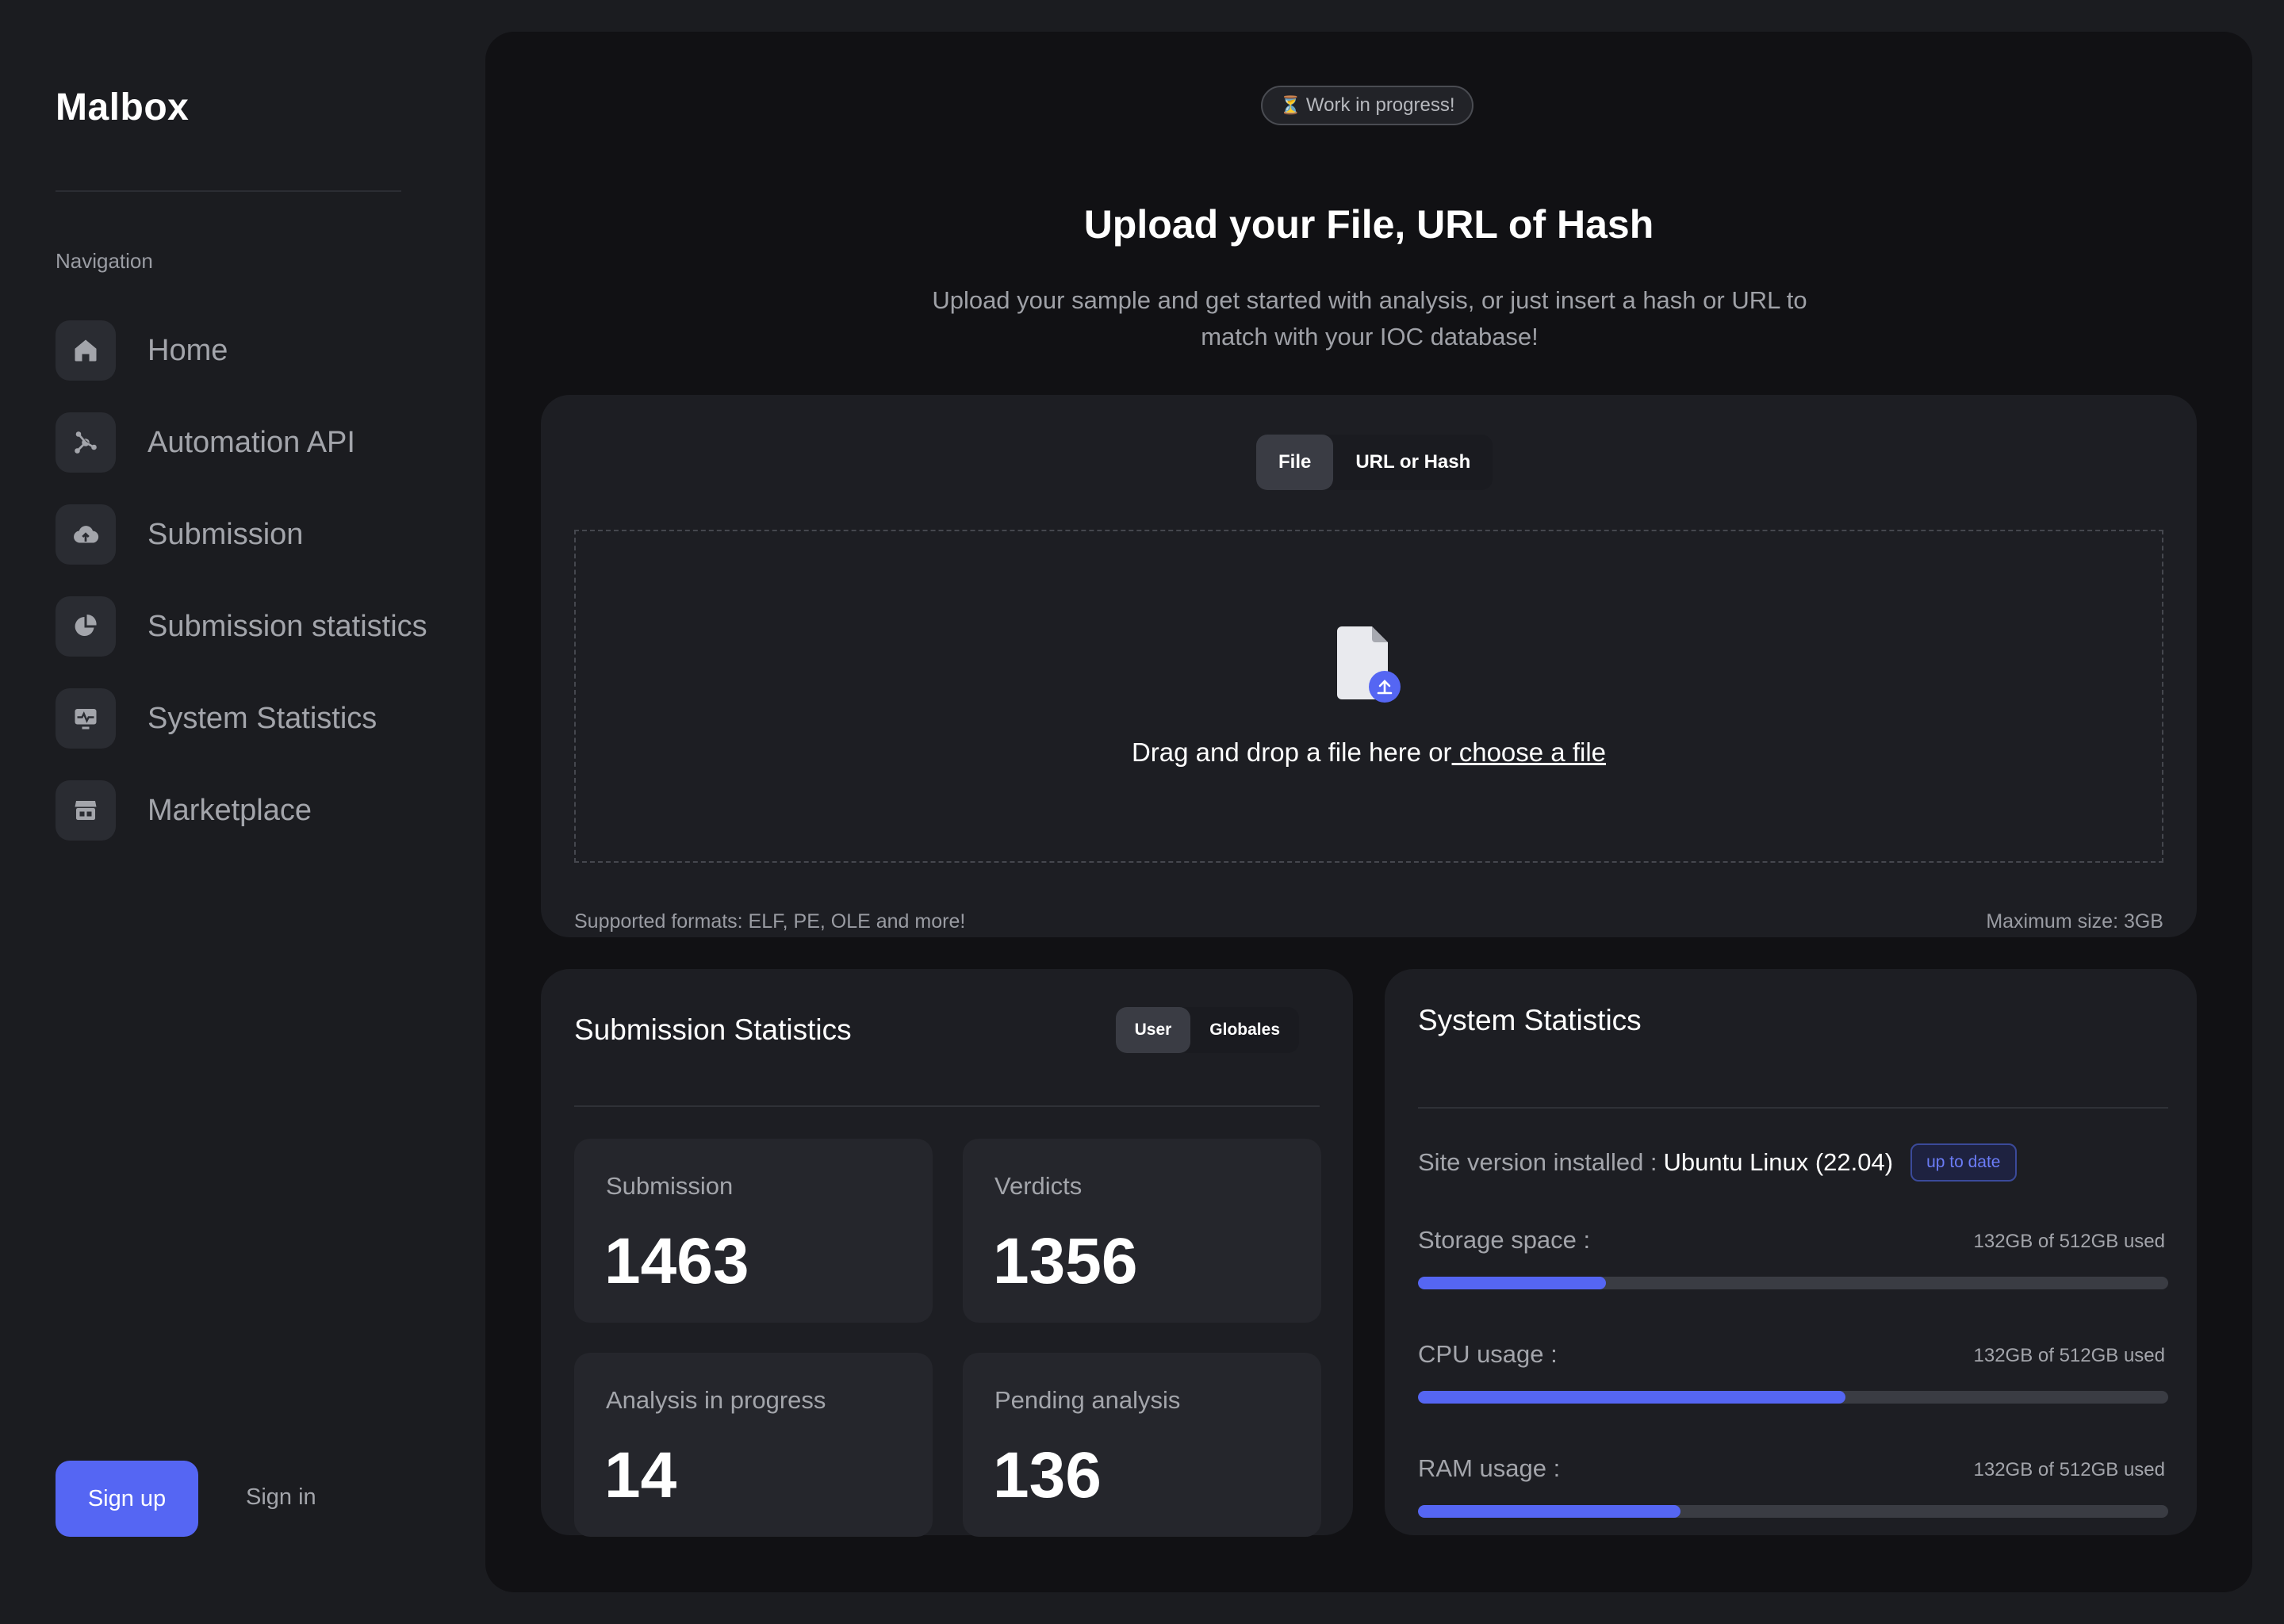  I want to click on ram-progress-bar, so click(1793, 1511).